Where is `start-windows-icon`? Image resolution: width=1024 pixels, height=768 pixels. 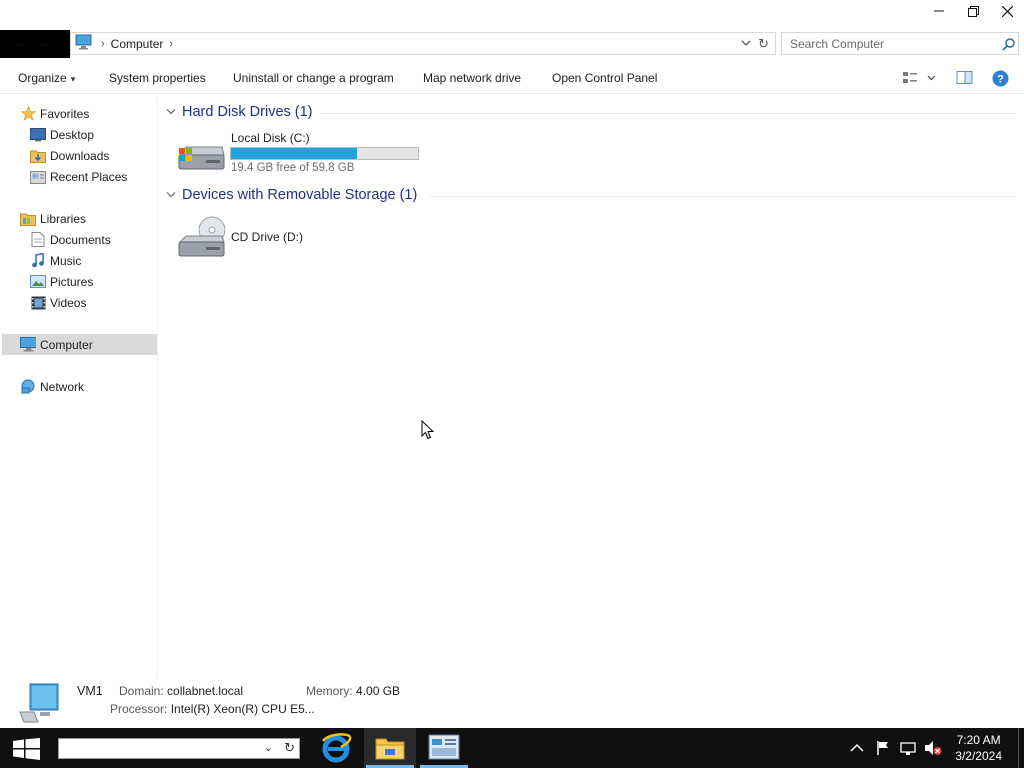
start-windows-icon is located at coordinates (26, 750).